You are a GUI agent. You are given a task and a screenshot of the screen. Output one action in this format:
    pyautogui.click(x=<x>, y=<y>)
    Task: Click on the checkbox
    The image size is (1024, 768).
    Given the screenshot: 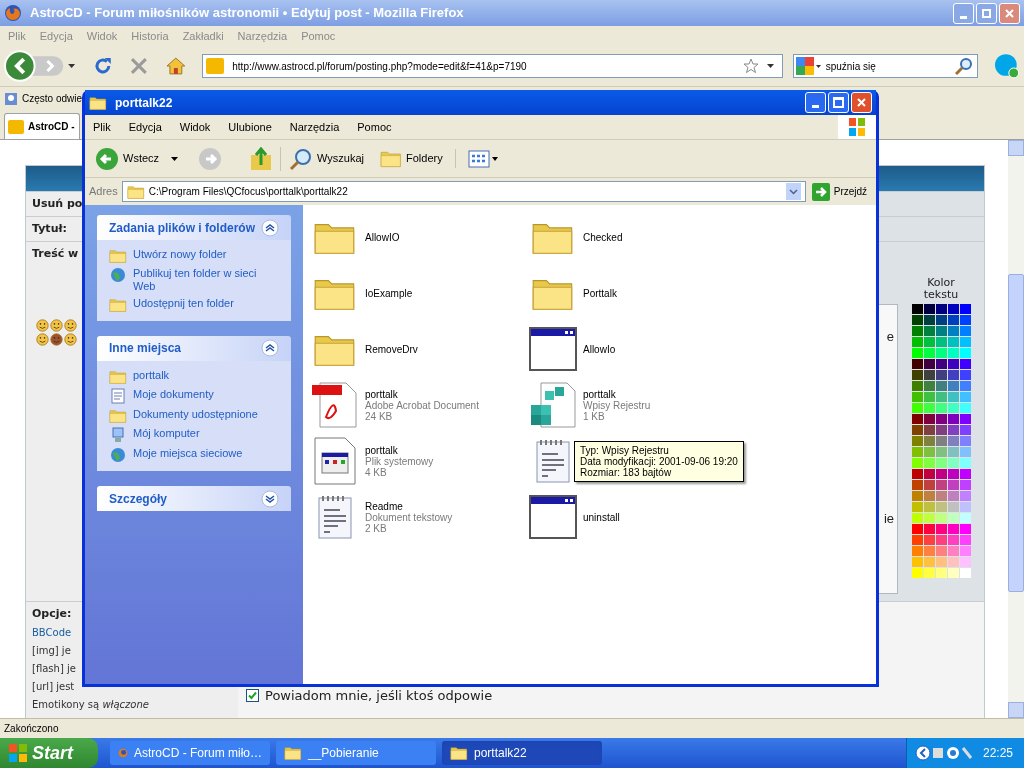 What is the action you would take?
    pyautogui.click(x=252, y=696)
    